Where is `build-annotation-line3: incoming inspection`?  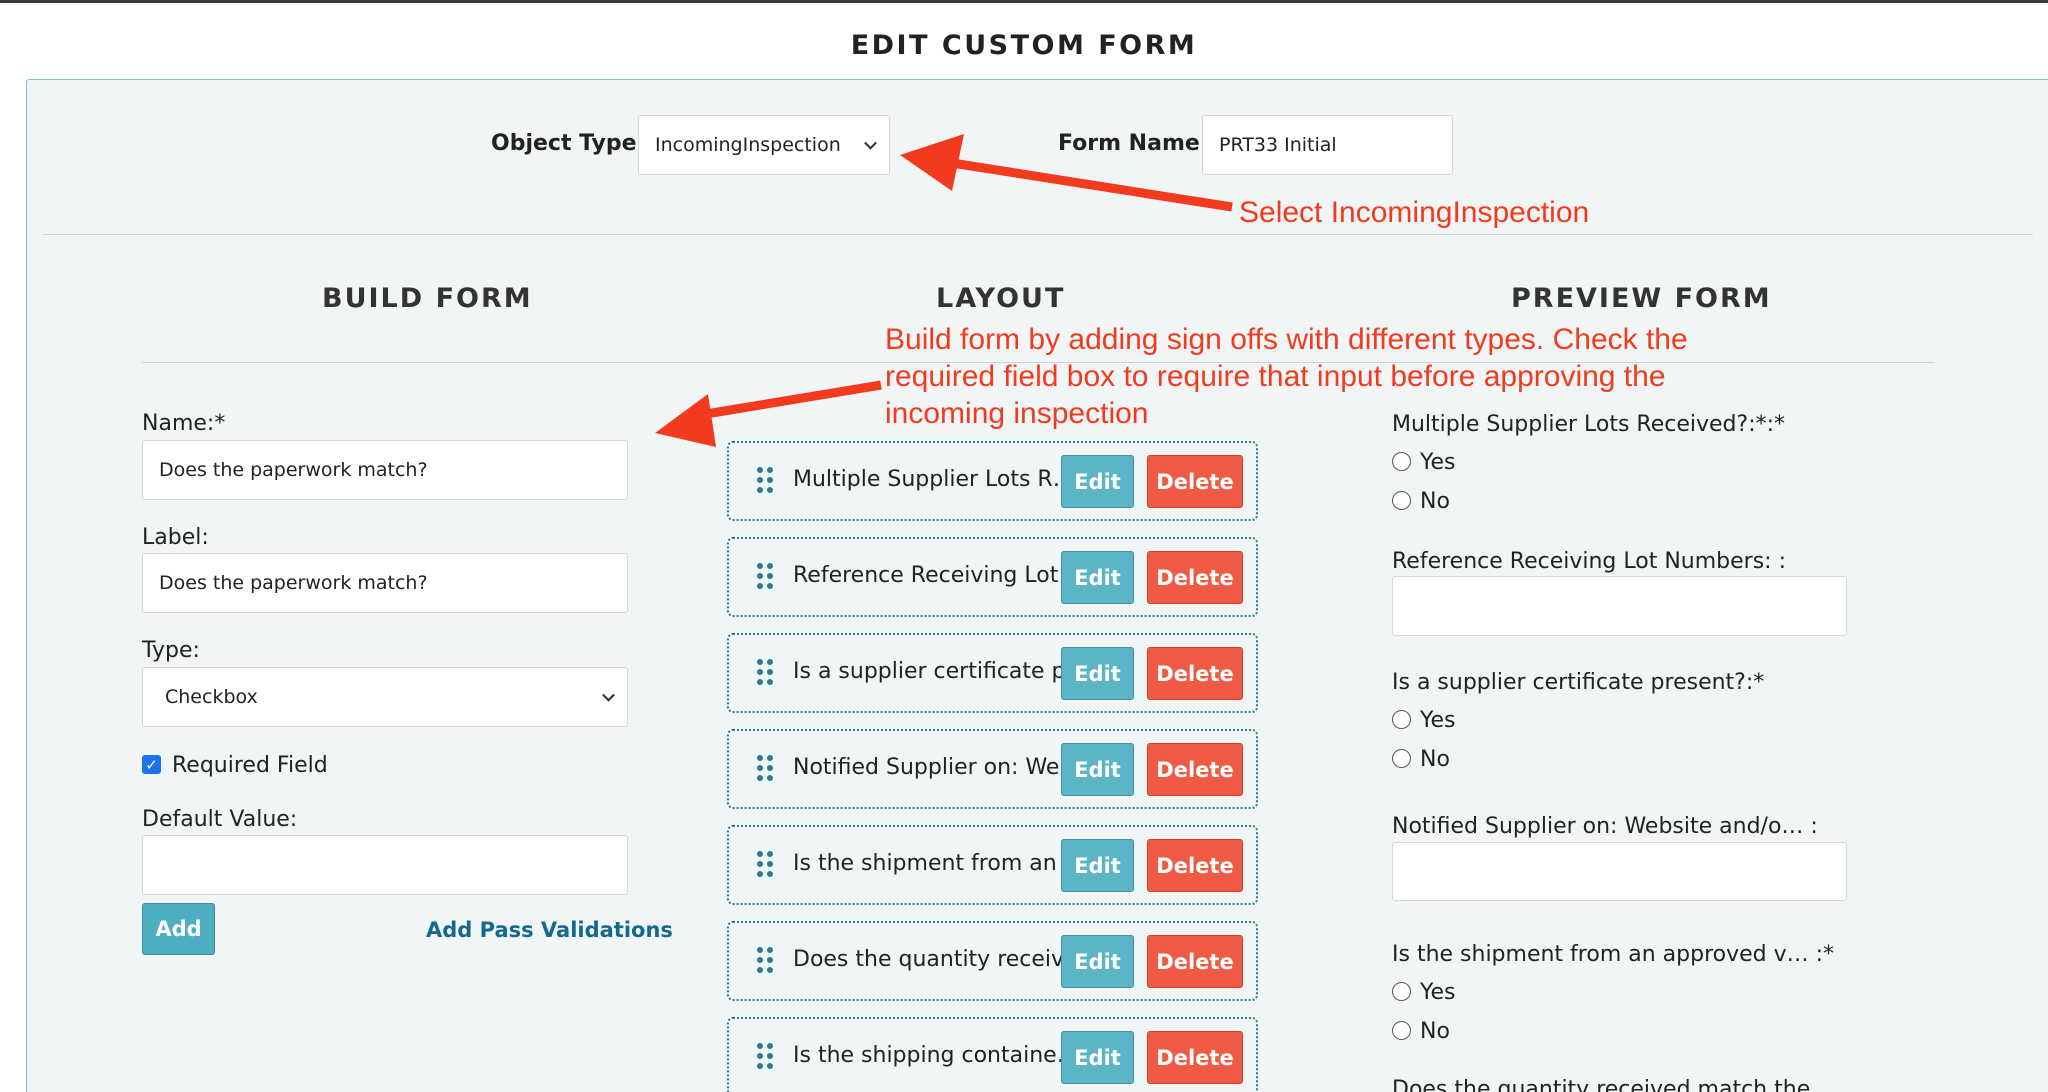
build-annotation-line3: incoming inspection is located at coordinates (1017, 413).